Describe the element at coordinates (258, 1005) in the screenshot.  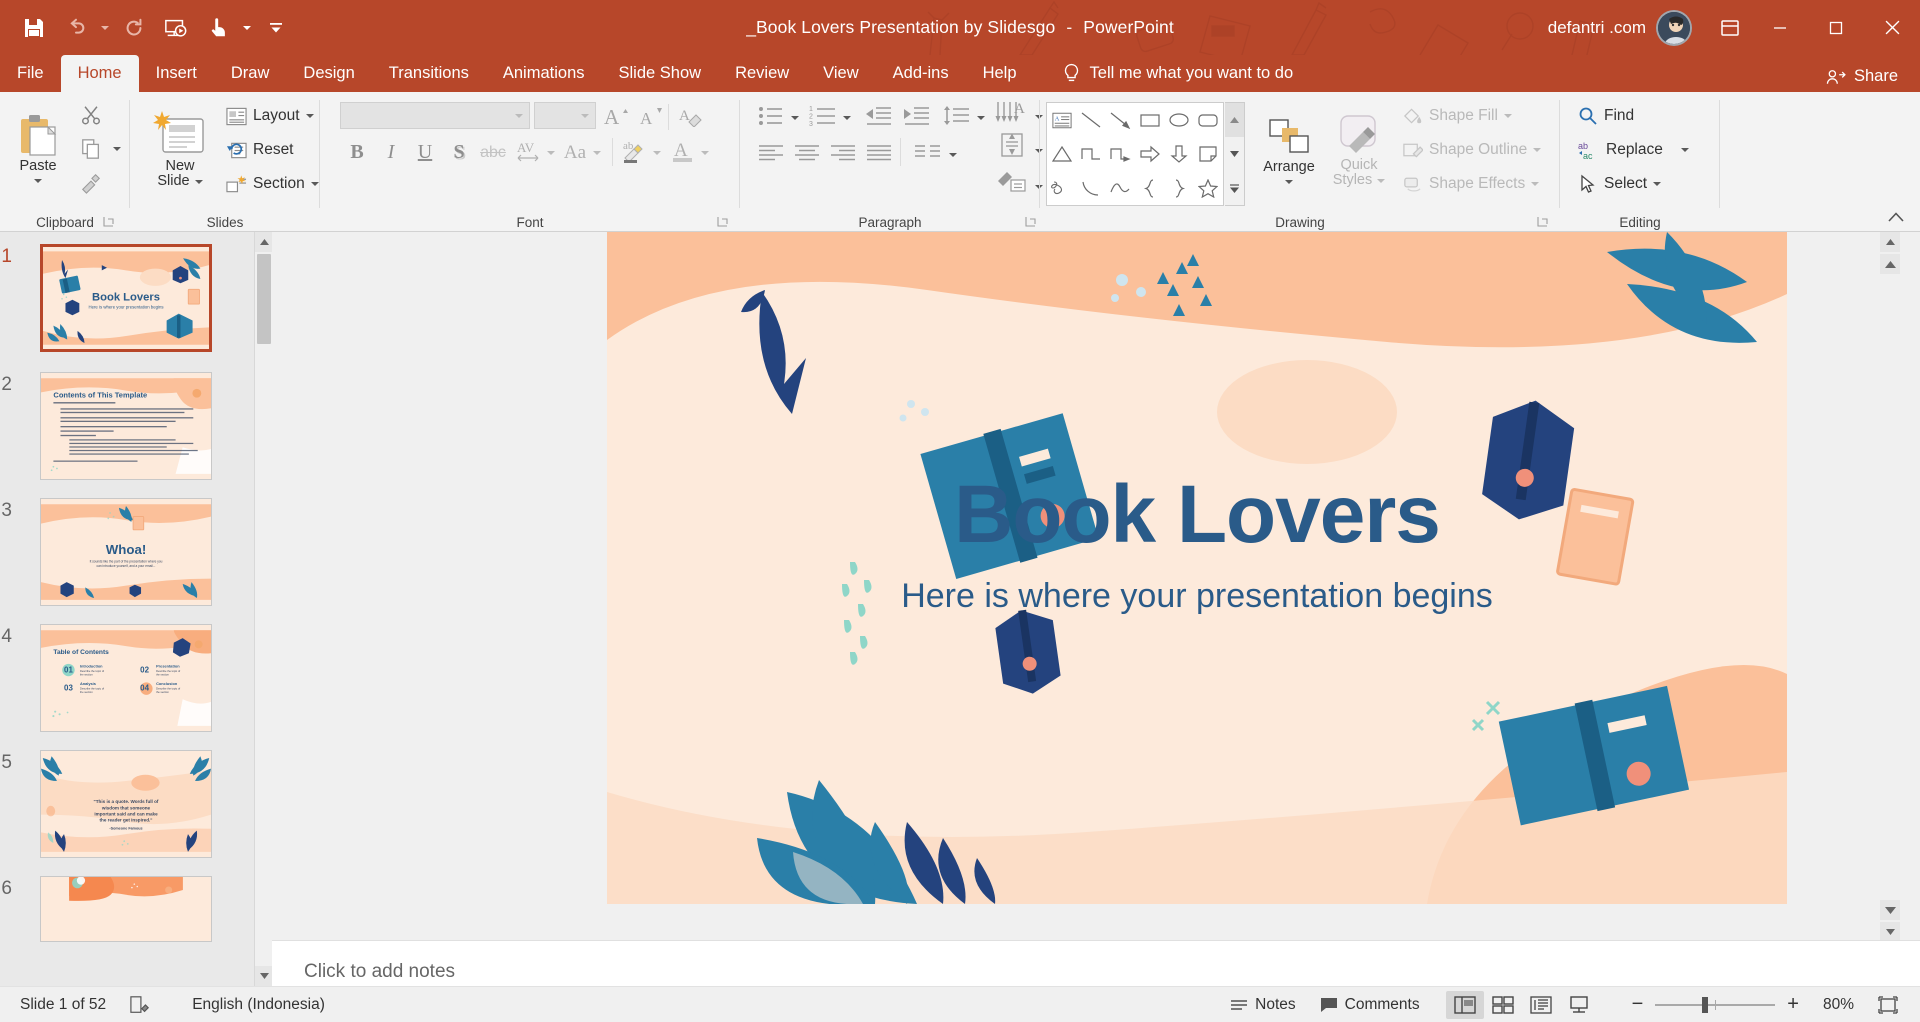
I see `language-indicator: English (Indonesia)` at that location.